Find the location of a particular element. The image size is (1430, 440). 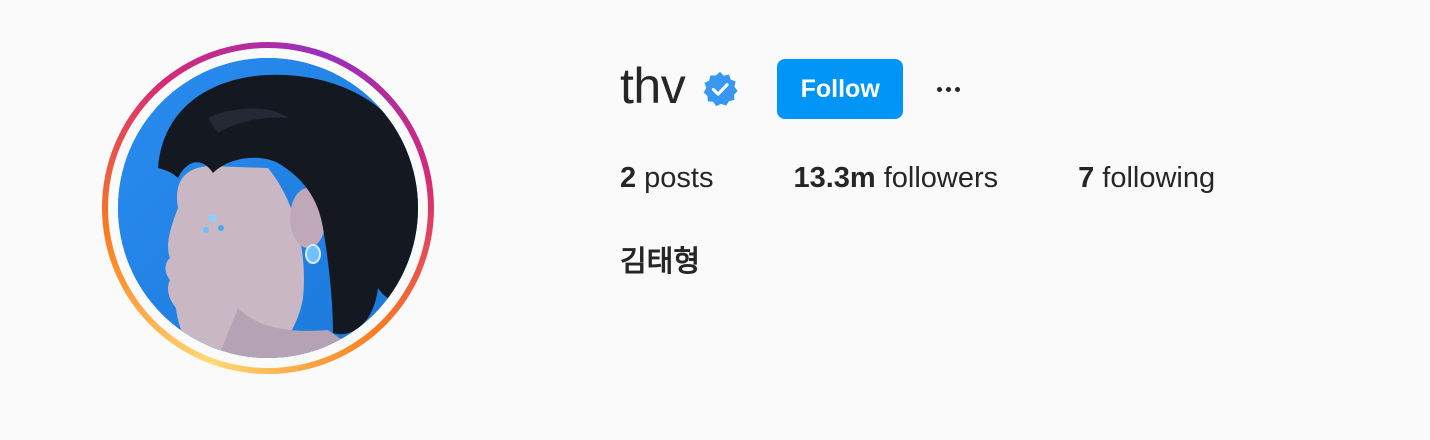

stat-value: 13.3m is located at coordinates (834, 177).